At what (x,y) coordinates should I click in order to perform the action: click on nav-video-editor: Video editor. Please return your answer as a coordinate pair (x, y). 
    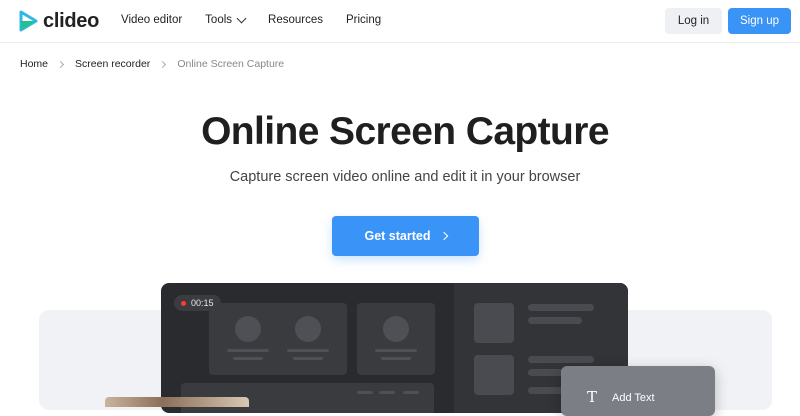
    Looking at the image, I should click on (151, 20).